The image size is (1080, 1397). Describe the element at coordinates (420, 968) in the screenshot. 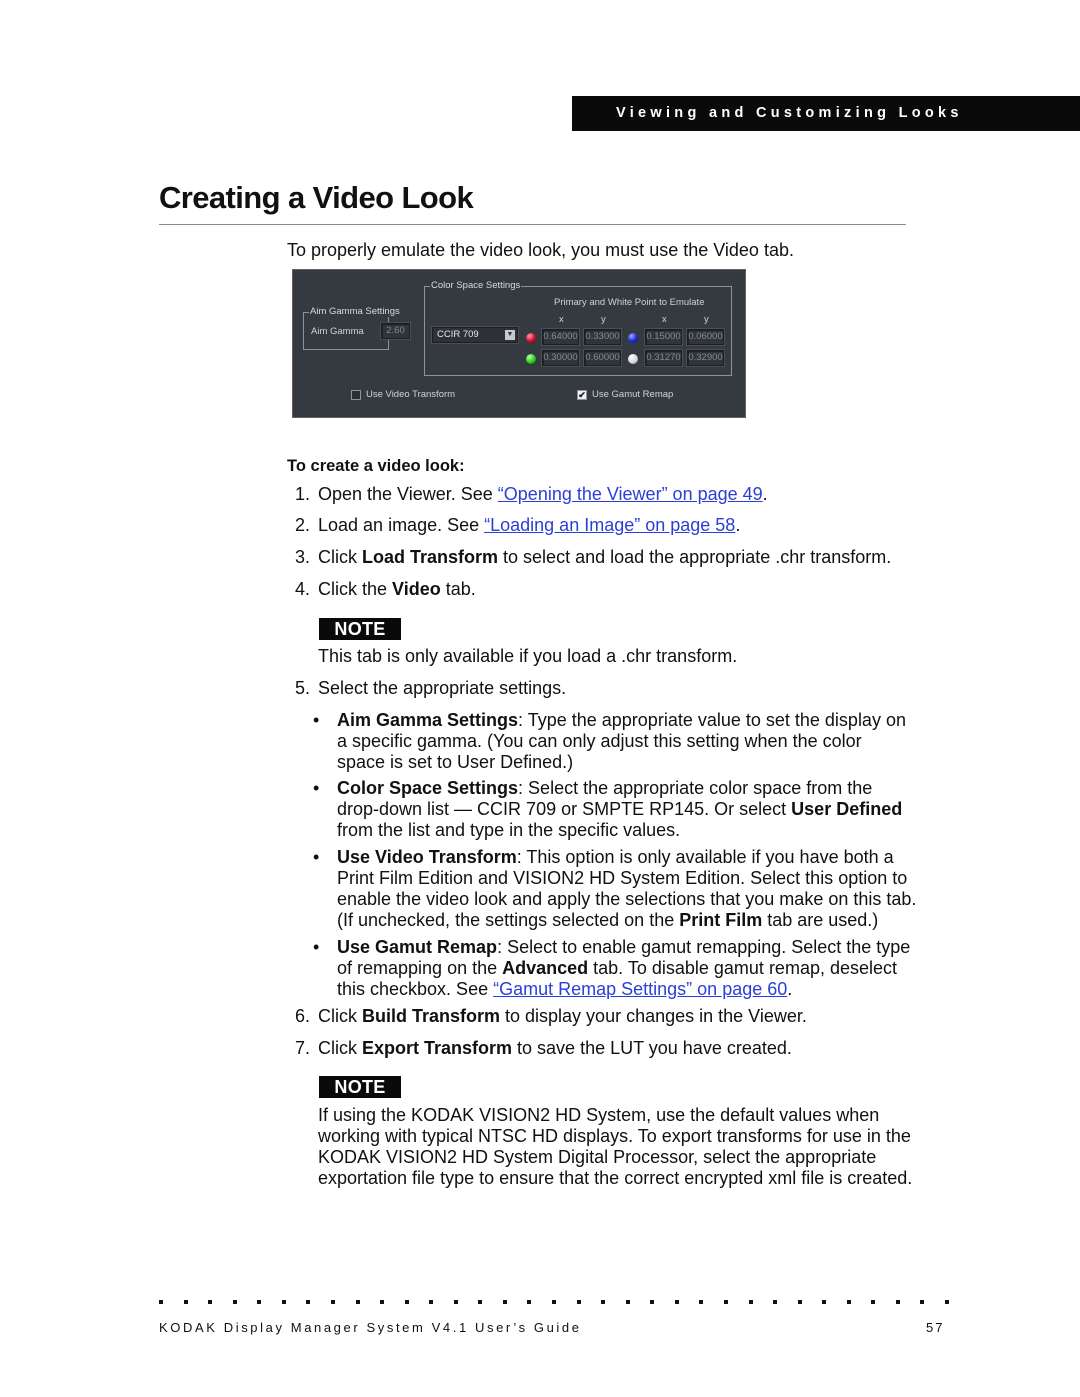

I see `bullet-text: of remapping on the` at that location.